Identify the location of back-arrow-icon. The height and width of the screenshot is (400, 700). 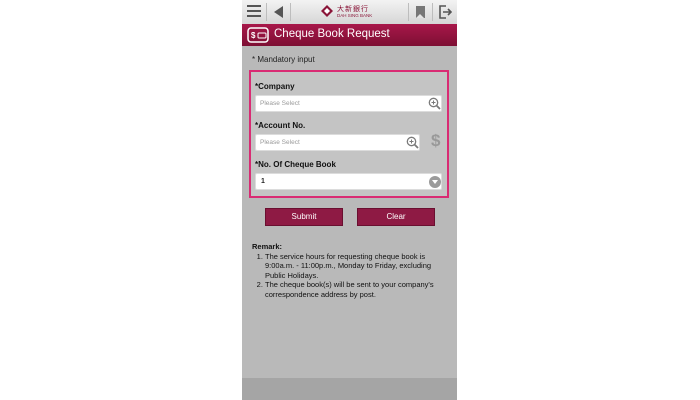
(278, 12).